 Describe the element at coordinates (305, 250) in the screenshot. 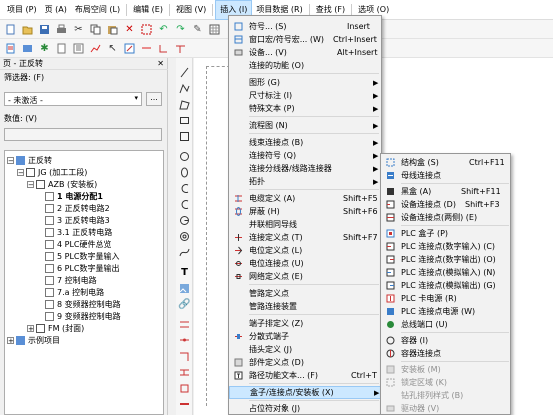

I see `menu-item-potential-definition: 电位定义点 (L)` at that location.